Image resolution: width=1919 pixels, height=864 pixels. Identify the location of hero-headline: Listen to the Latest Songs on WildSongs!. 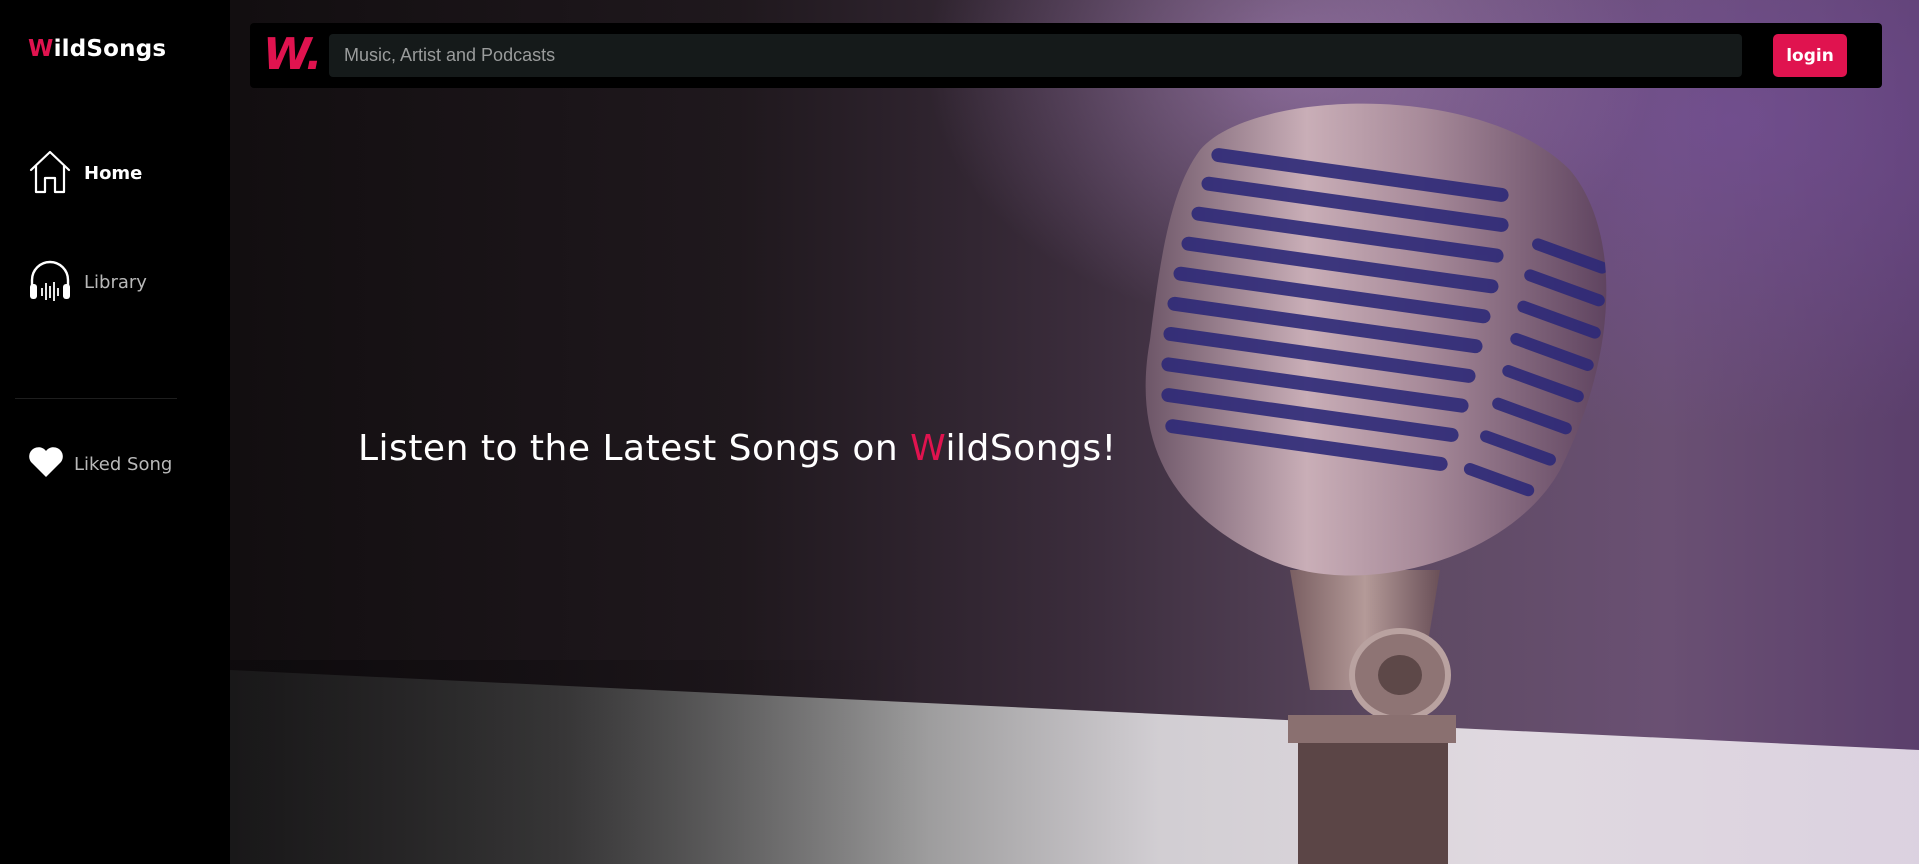
(737, 448).